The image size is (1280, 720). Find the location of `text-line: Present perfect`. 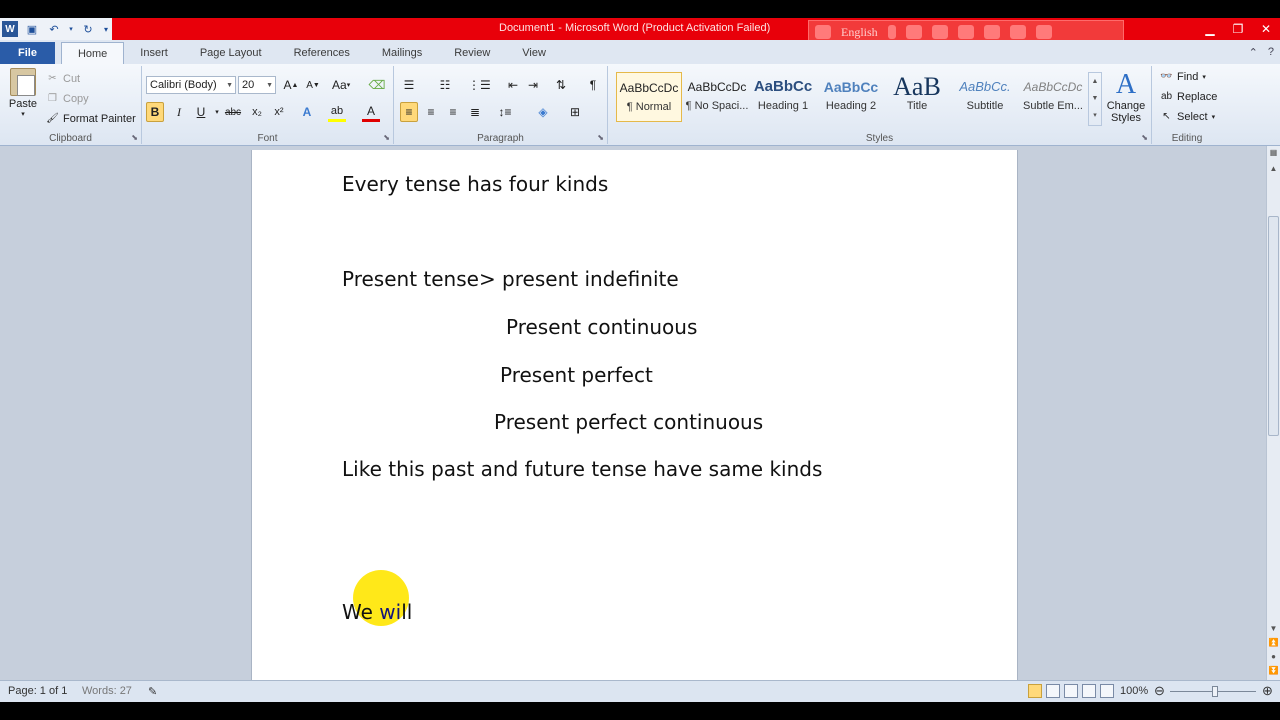

text-line: Present perfect is located at coordinates (576, 375).